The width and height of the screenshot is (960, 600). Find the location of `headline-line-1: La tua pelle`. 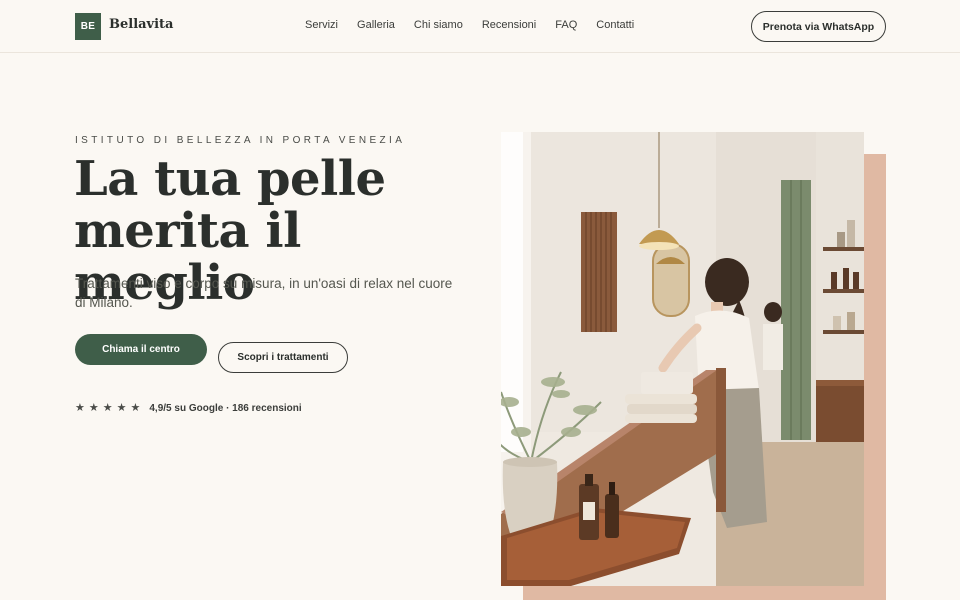

headline-line-1: La tua pelle is located at coordinates (230, 179).